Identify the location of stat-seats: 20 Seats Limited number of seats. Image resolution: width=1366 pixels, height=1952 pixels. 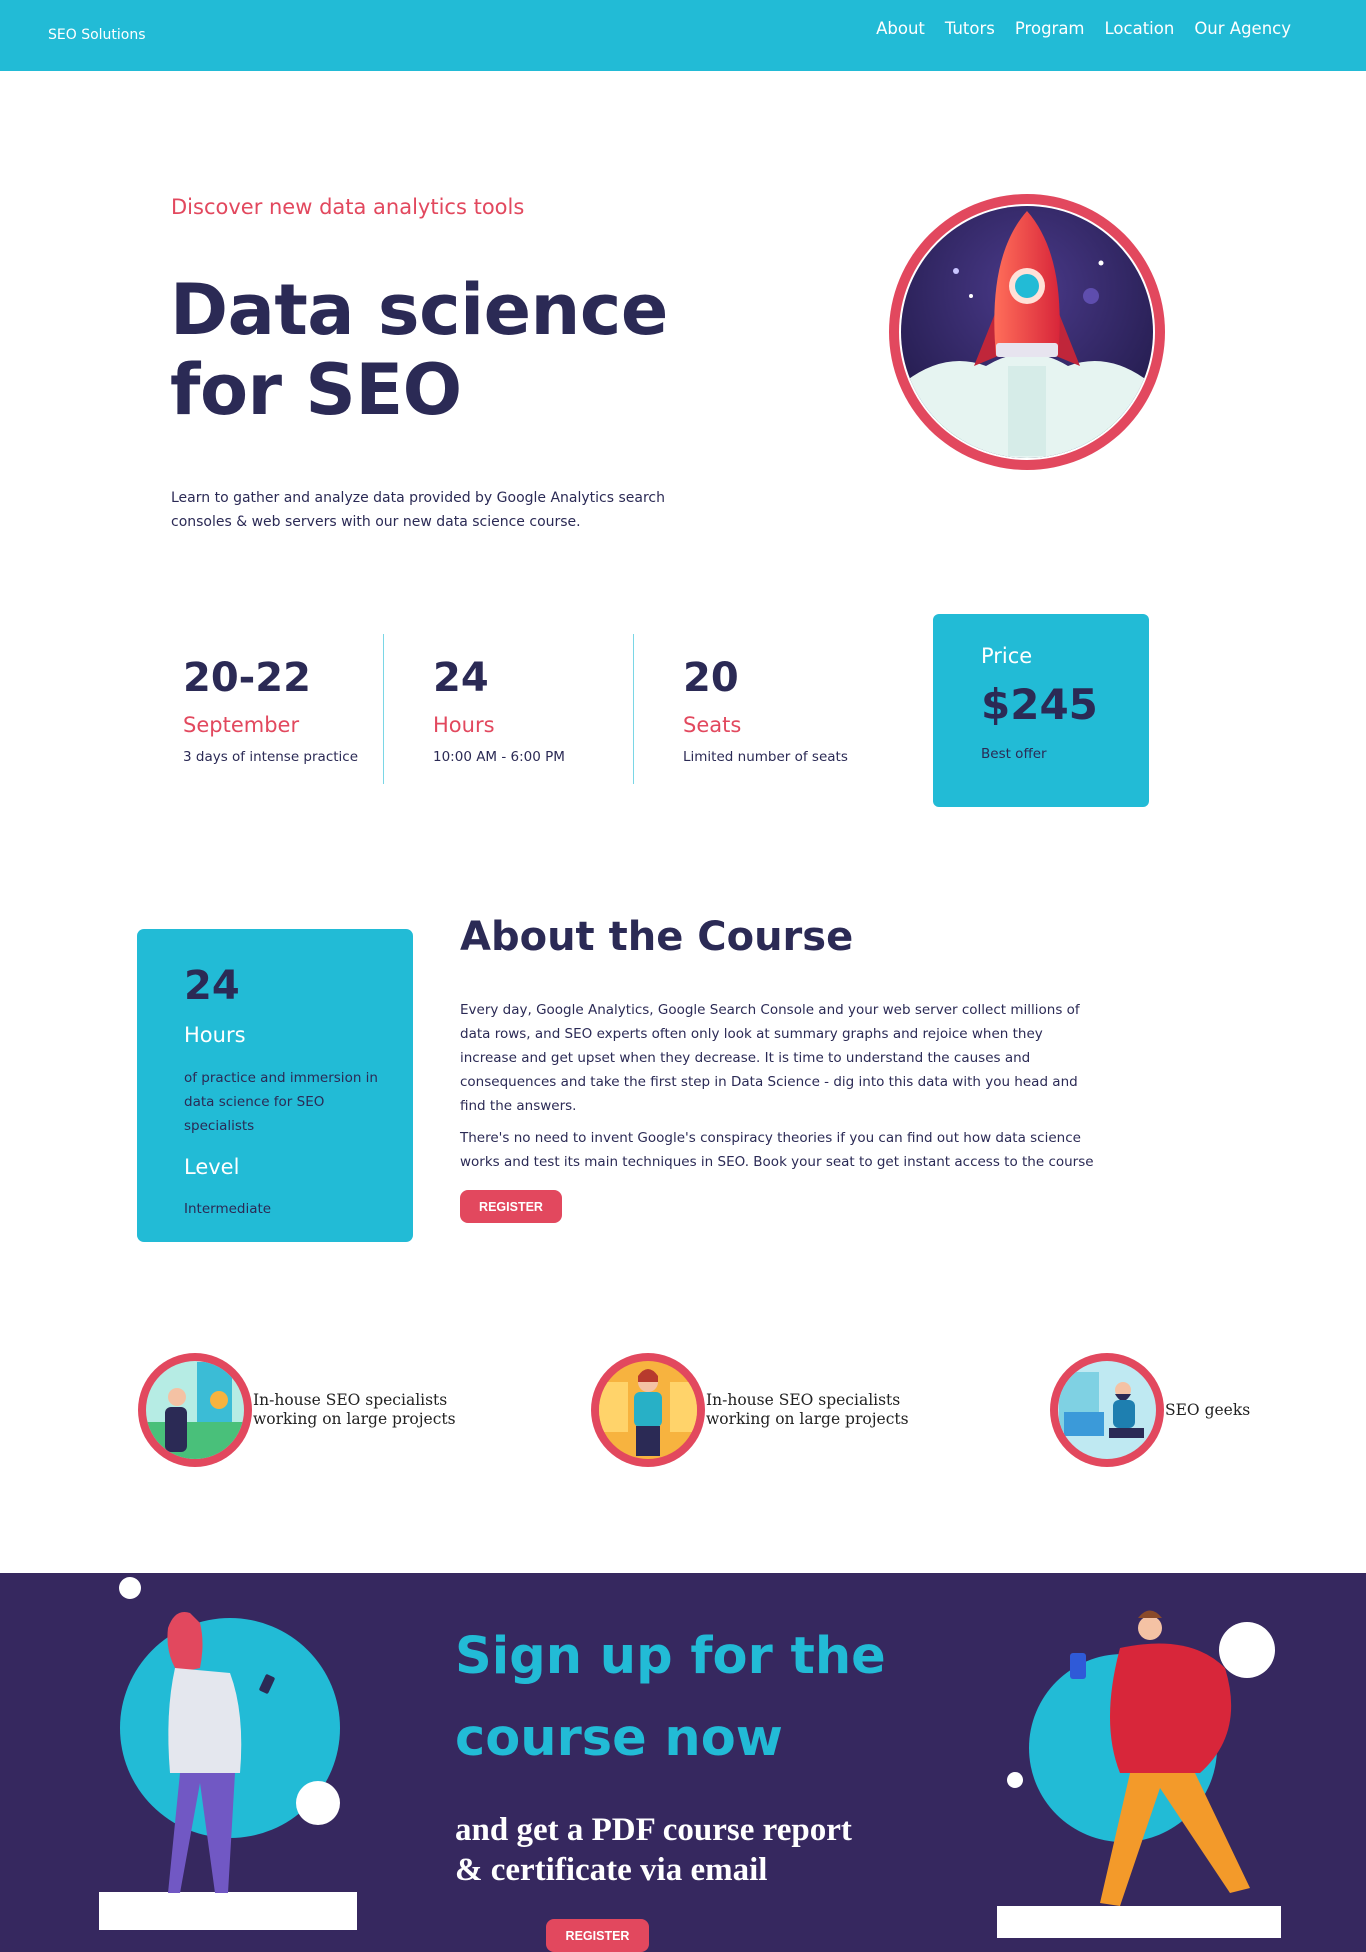
(765, 707).